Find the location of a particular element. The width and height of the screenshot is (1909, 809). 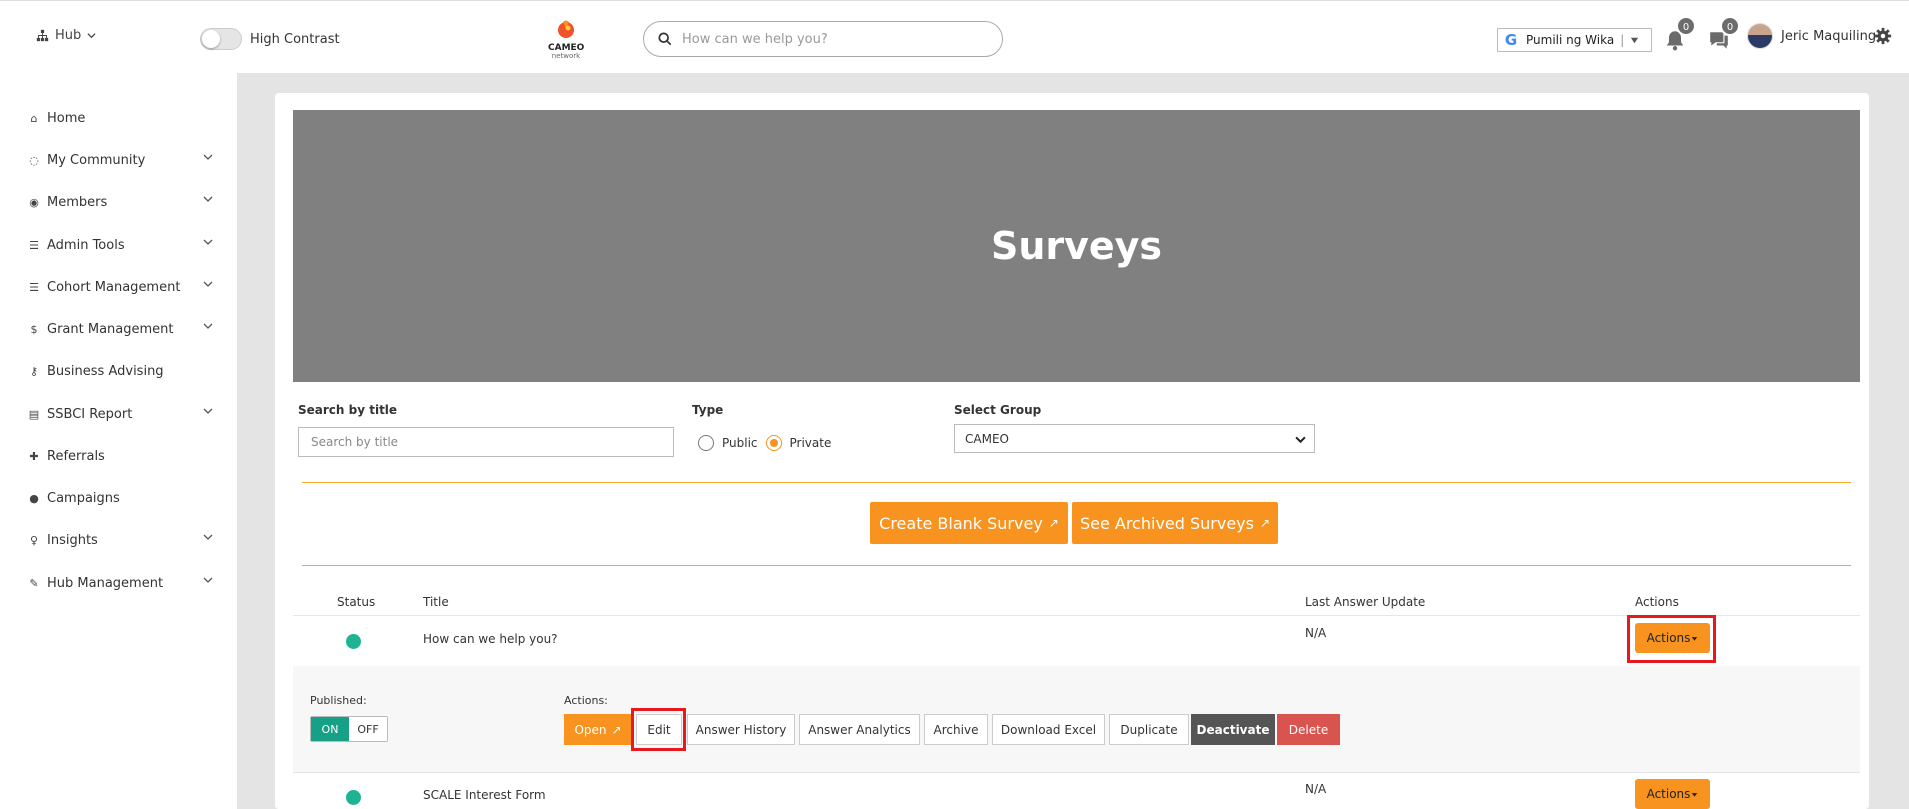

type-public-radio is located at coordinates (706, 443).